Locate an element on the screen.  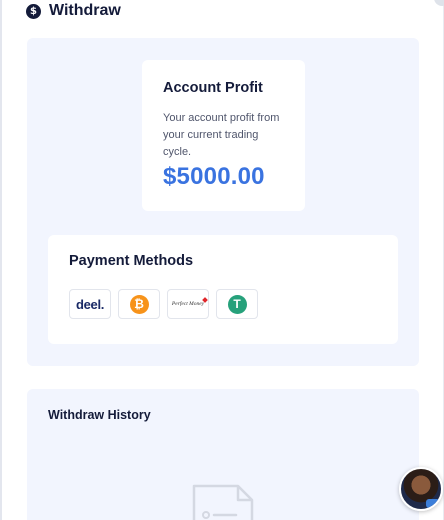
bitcoin-icon: ₿ is located at coordinates (139, 304).